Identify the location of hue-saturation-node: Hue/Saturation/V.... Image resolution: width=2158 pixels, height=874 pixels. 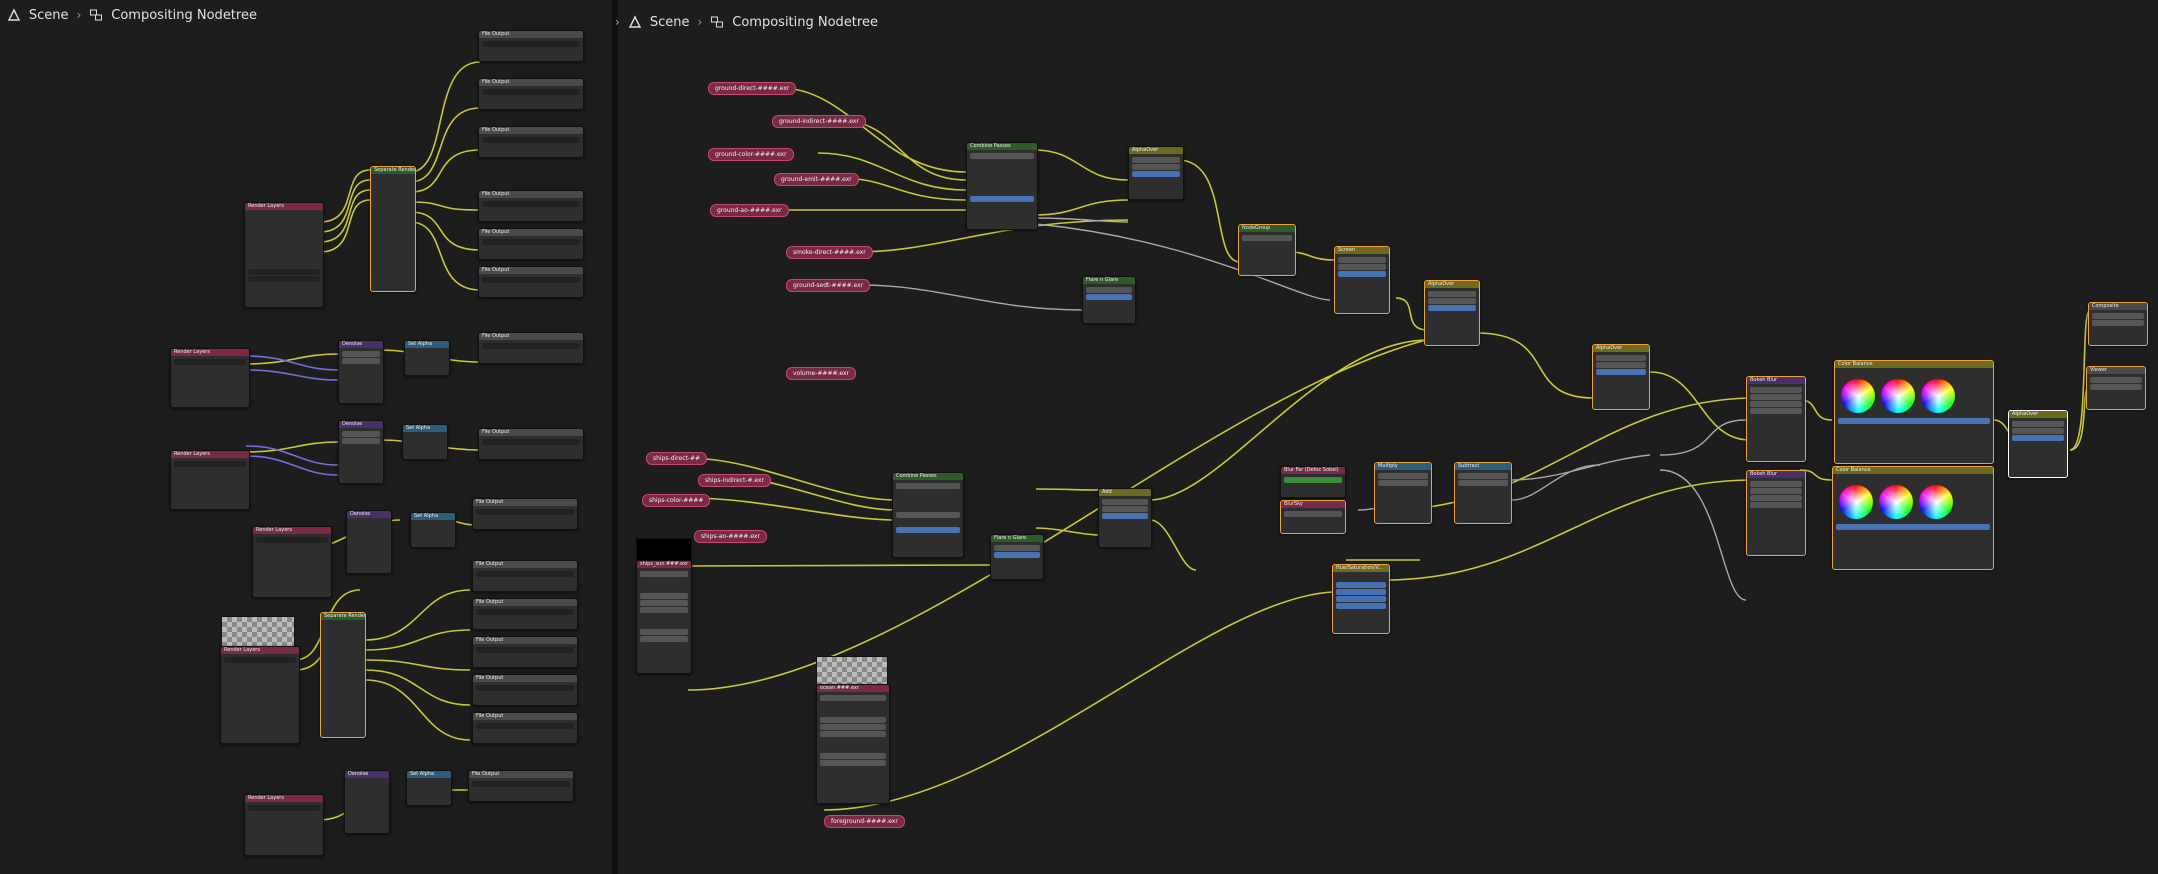
(1361, 599).